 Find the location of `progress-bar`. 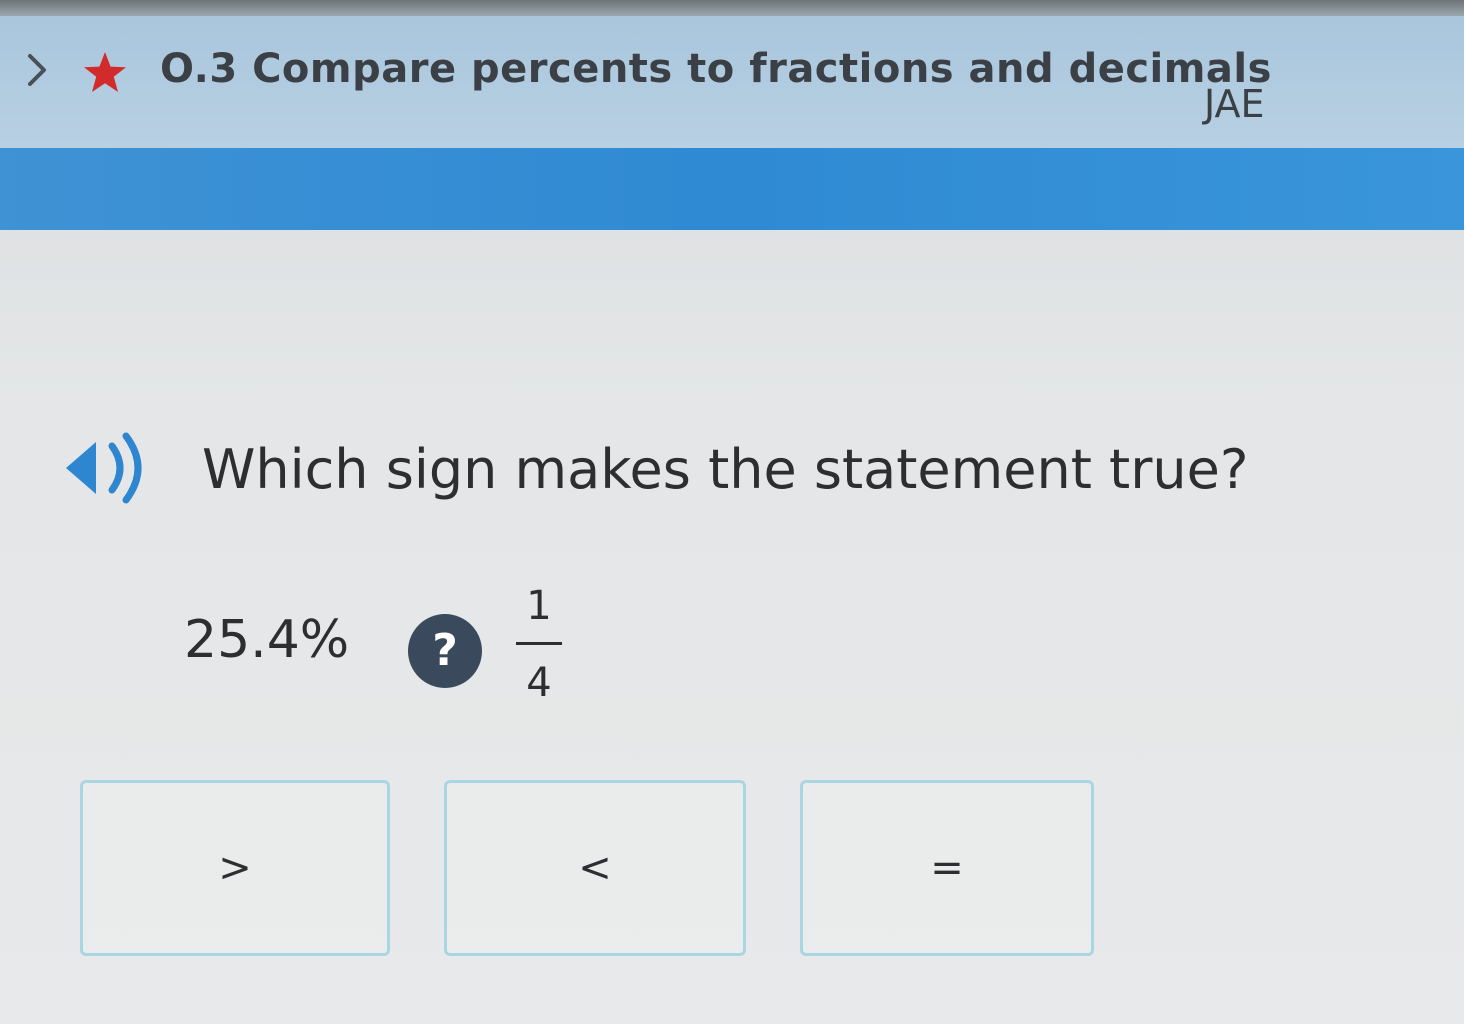

progress-bar is located at coordinates (732, 189).